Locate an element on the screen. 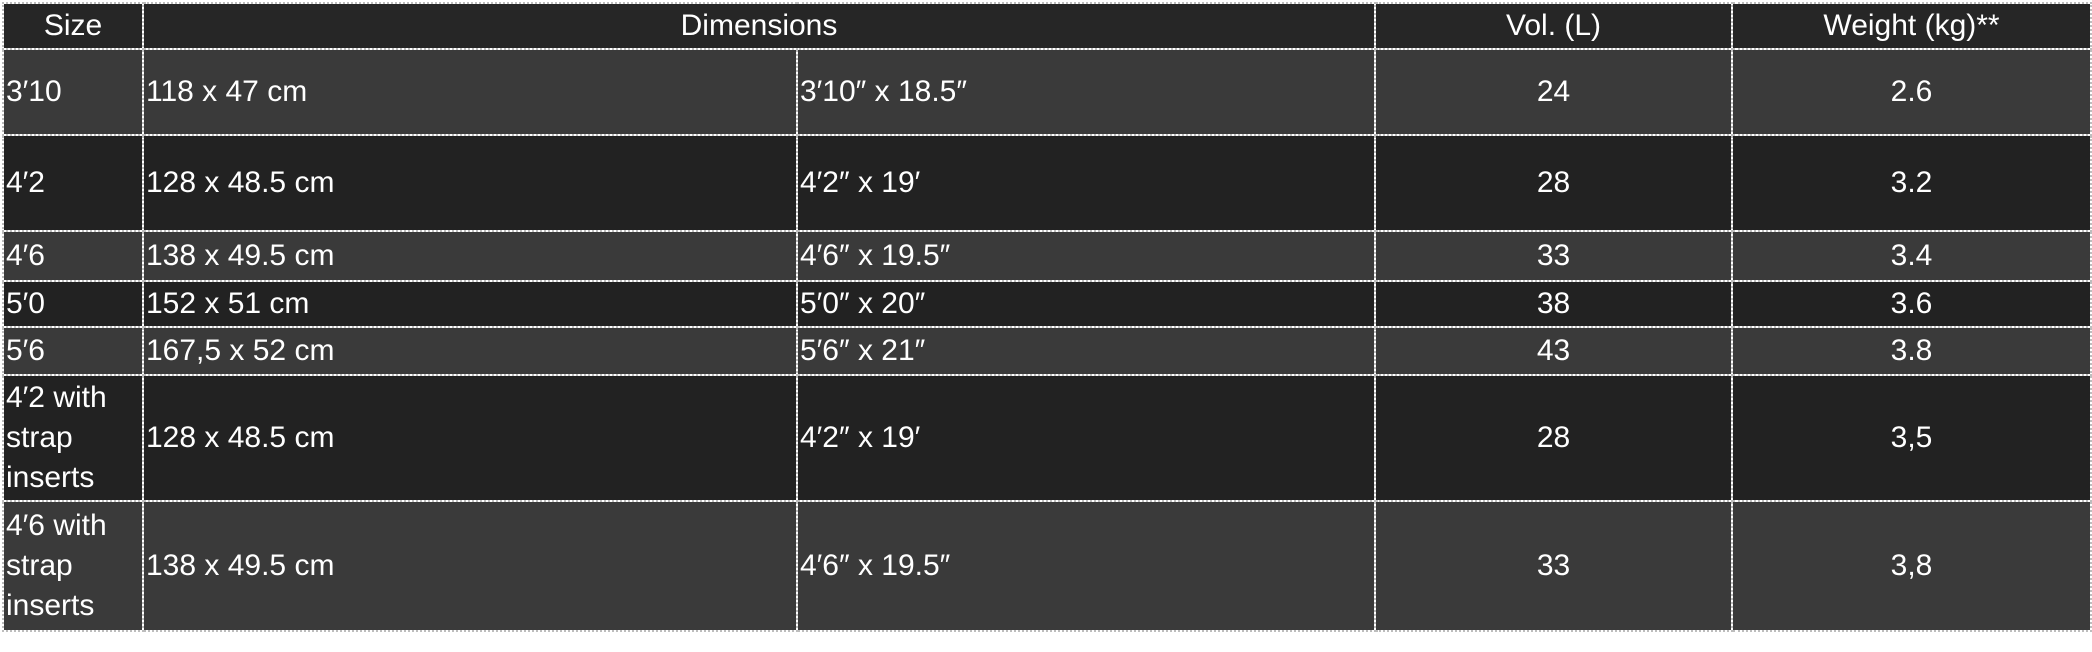 The width and height of the screenshot is (2092, 652). weight-cell: 2.6 is located at coordinates (1911, 92).